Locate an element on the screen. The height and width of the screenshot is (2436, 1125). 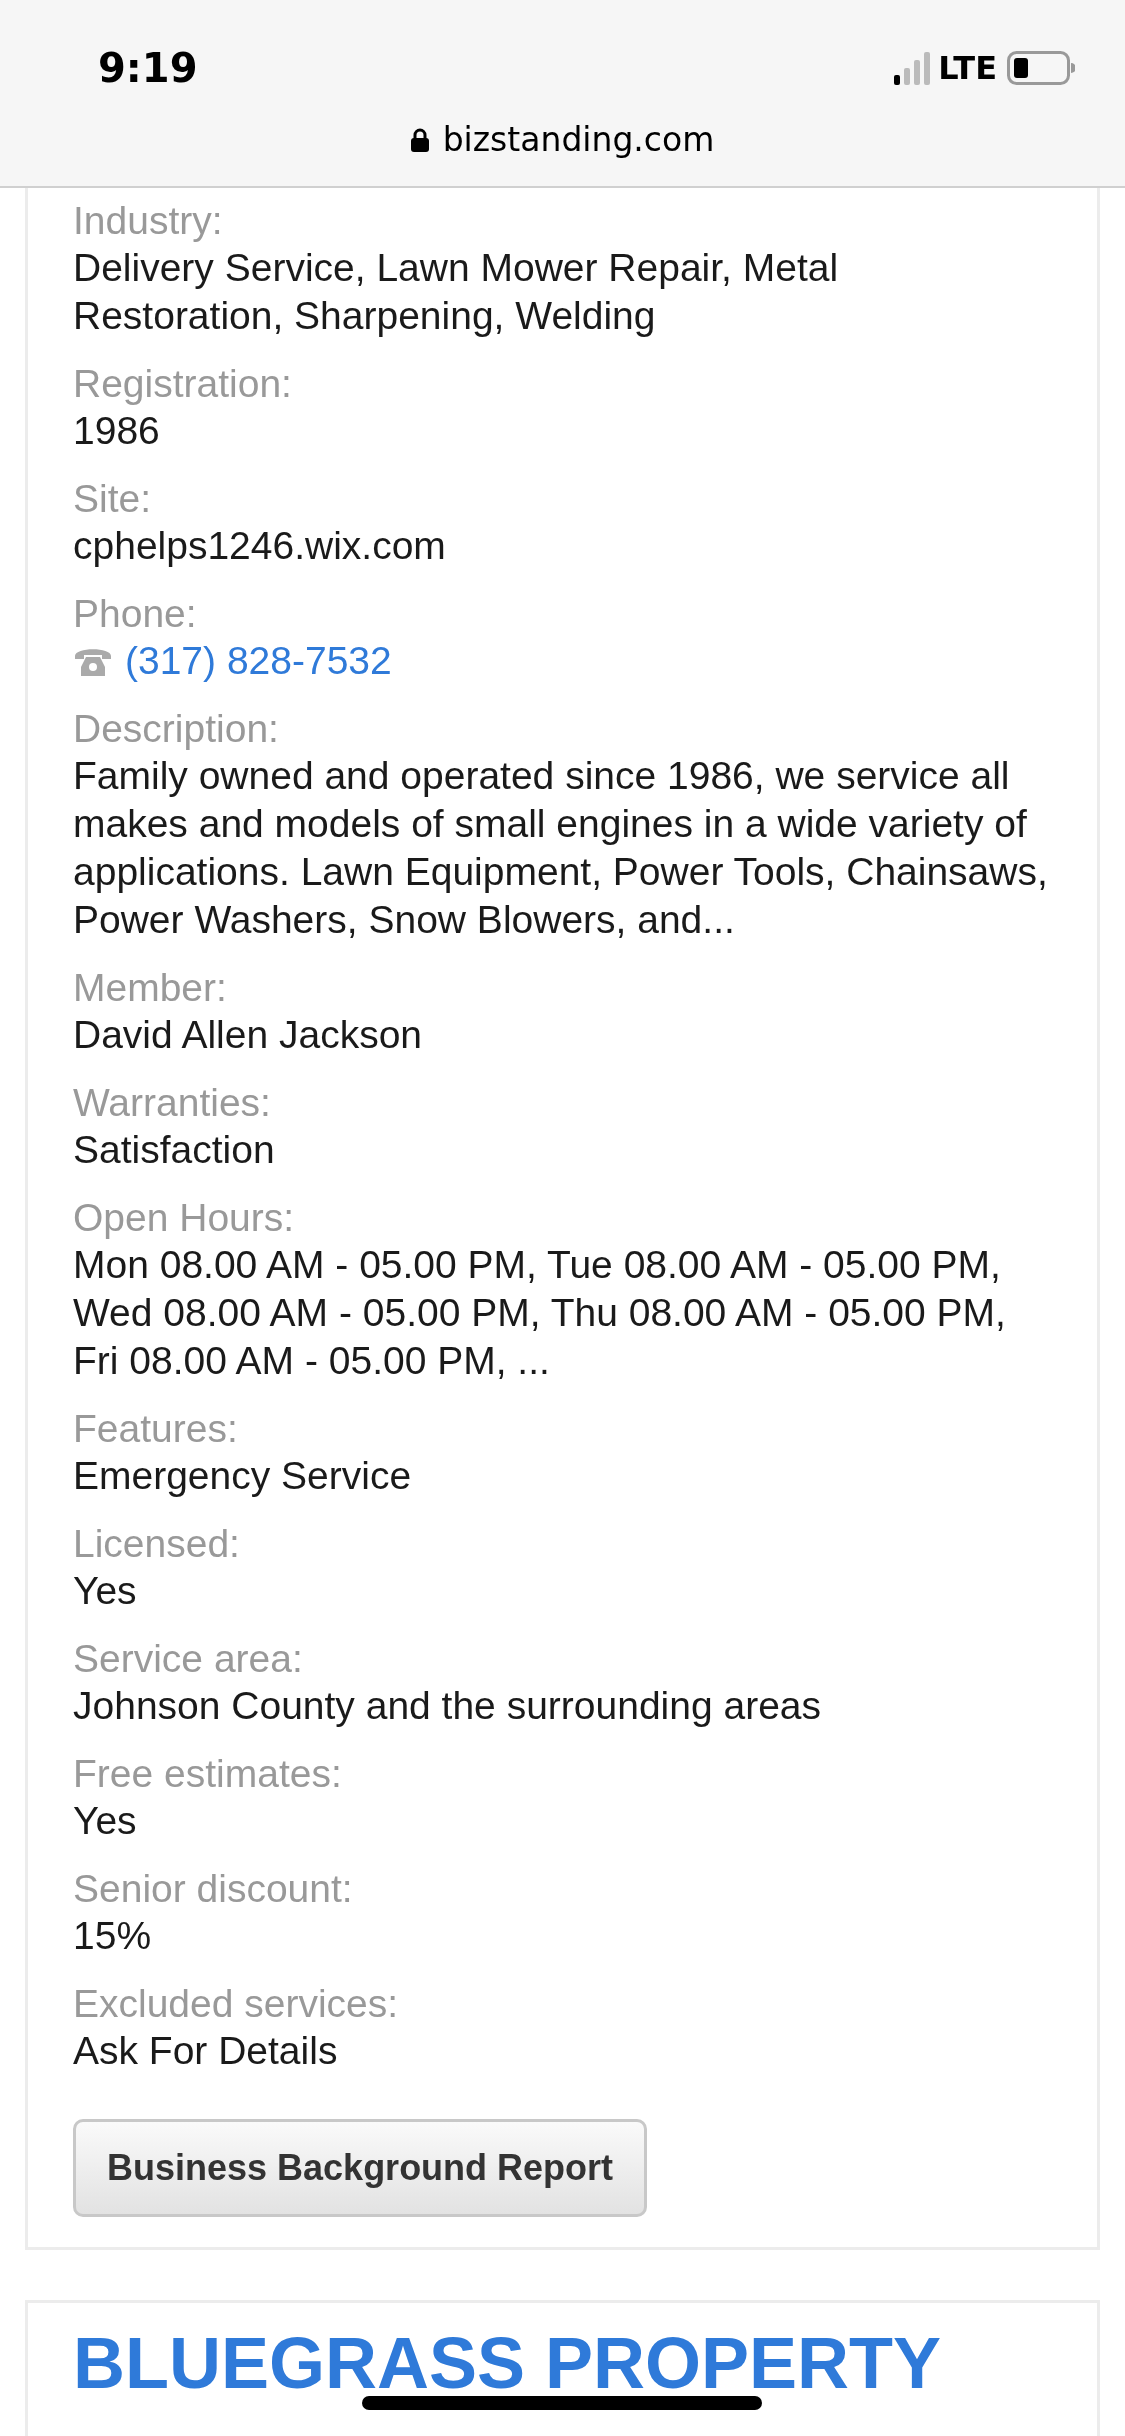
url-text: bizstanding.com is located at coordinates (578, 139).